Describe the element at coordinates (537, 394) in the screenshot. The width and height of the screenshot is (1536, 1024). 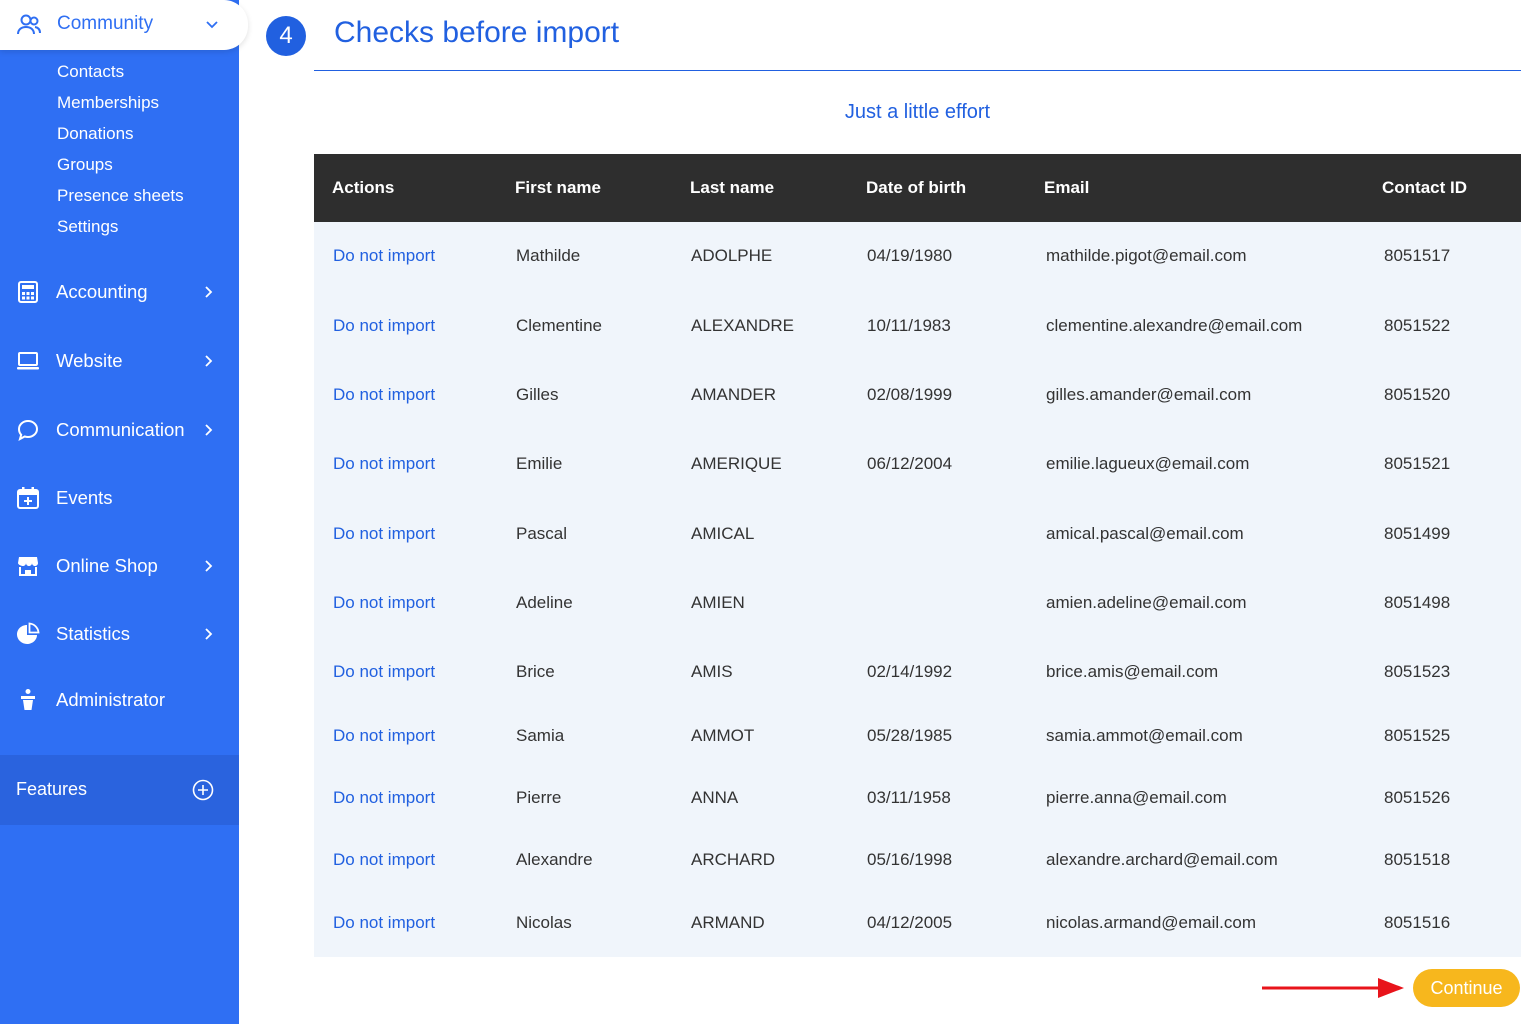
I see `cell-first-name: Gilles` at that location.